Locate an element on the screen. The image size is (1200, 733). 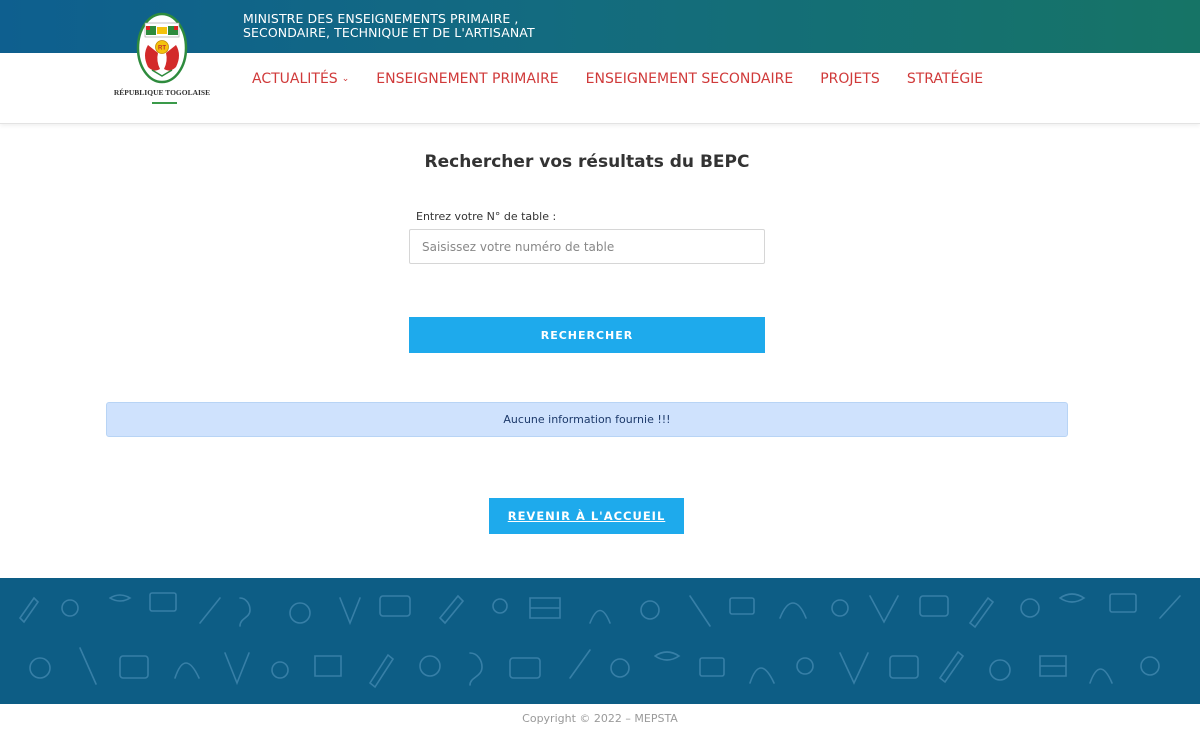
alert-message: Aucune information fournie !!! is located at coordinates (587, 419).